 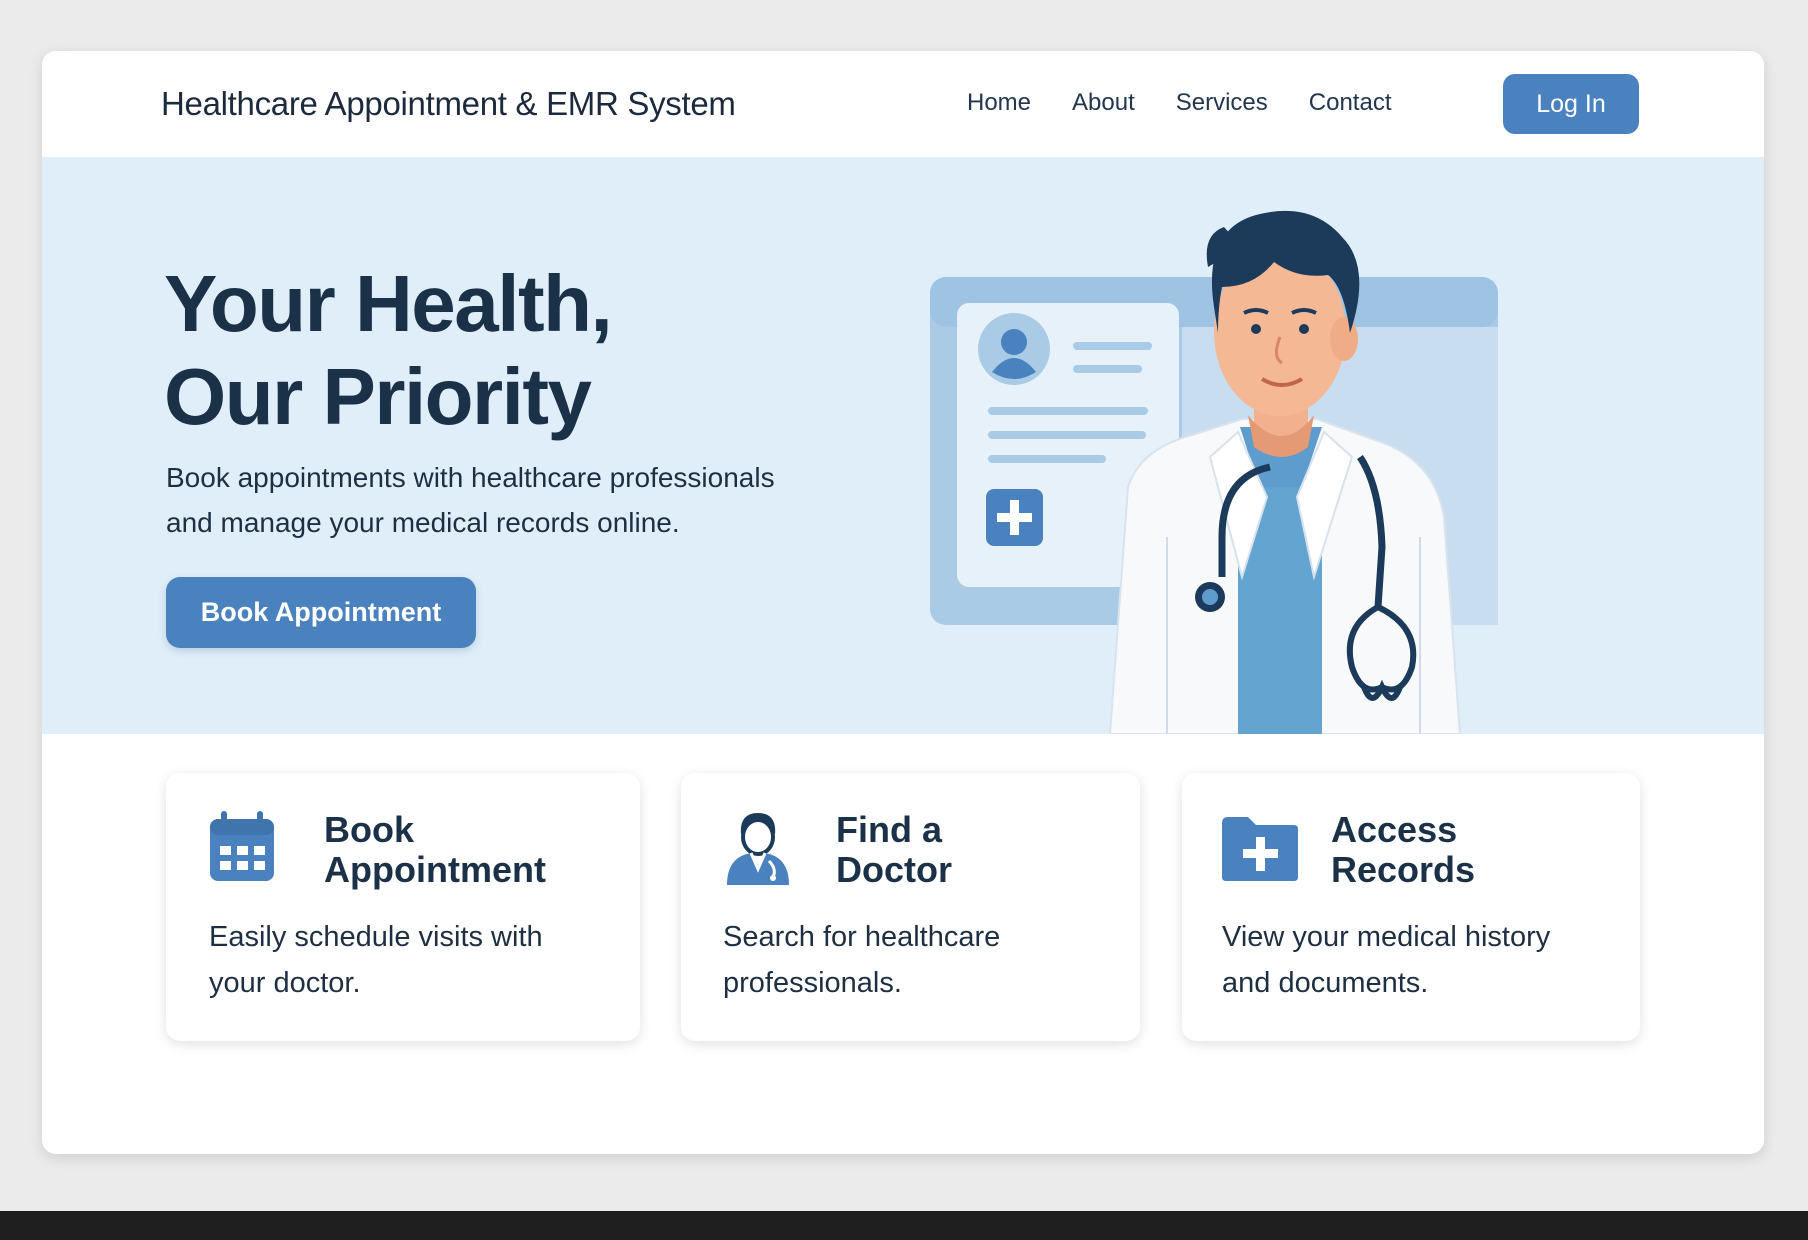 I want to click on card-description-line-2: your doctor., so click(x=285, y=983).